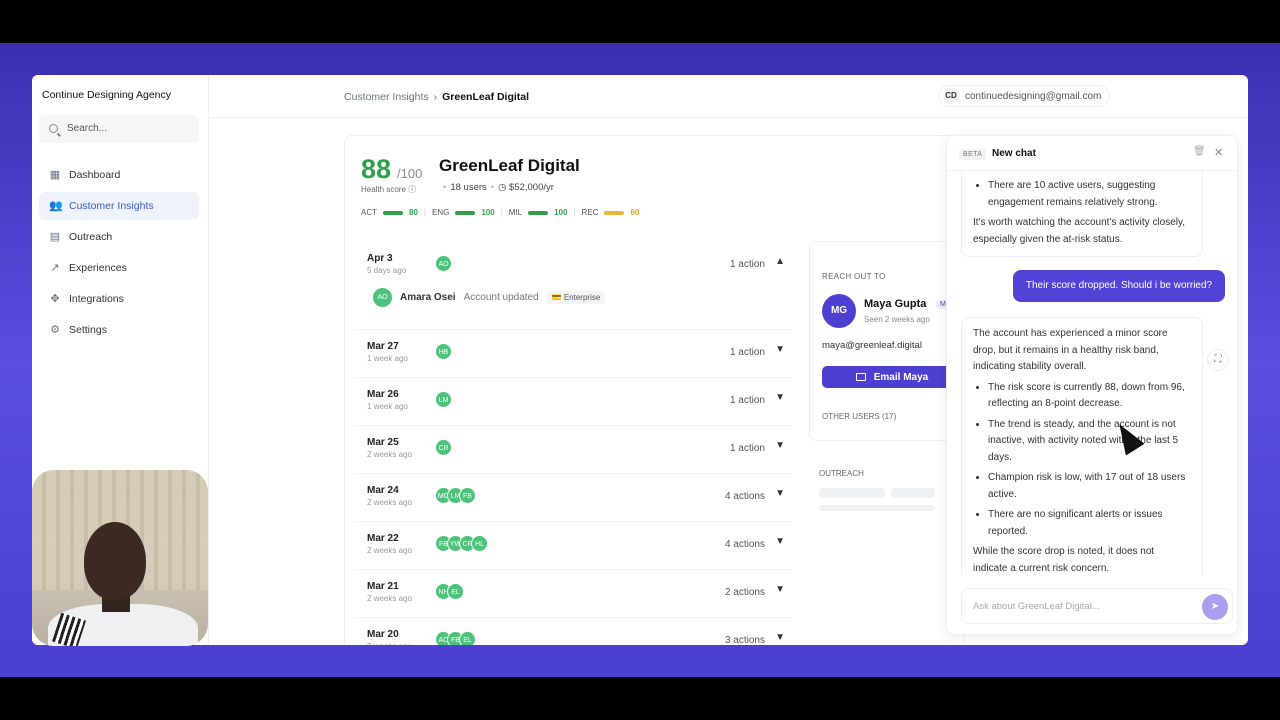  Describe the element at coordinates (389, 189) in the screenshot. I see `health-score-label: Health score ⓘ` at that location.